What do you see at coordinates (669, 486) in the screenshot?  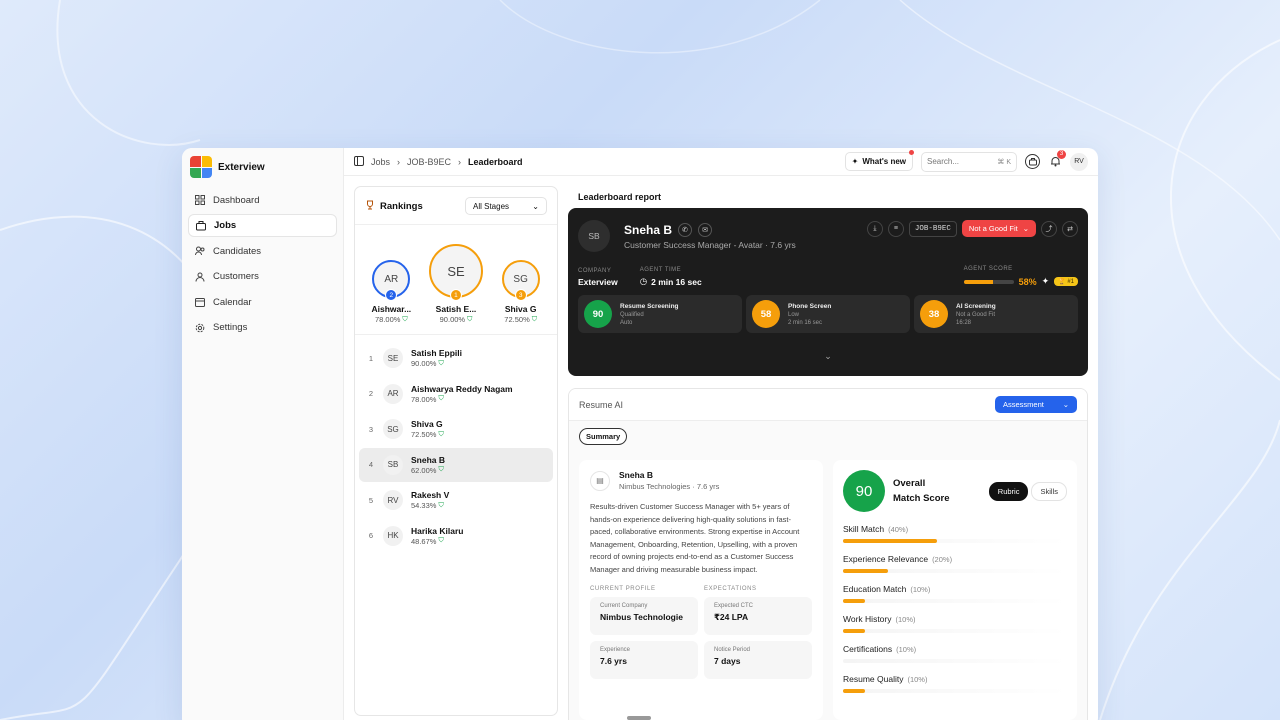 I see `profile-company: Nimbus Technologies · 7.6 yrs` at bounding box center [669, 486].